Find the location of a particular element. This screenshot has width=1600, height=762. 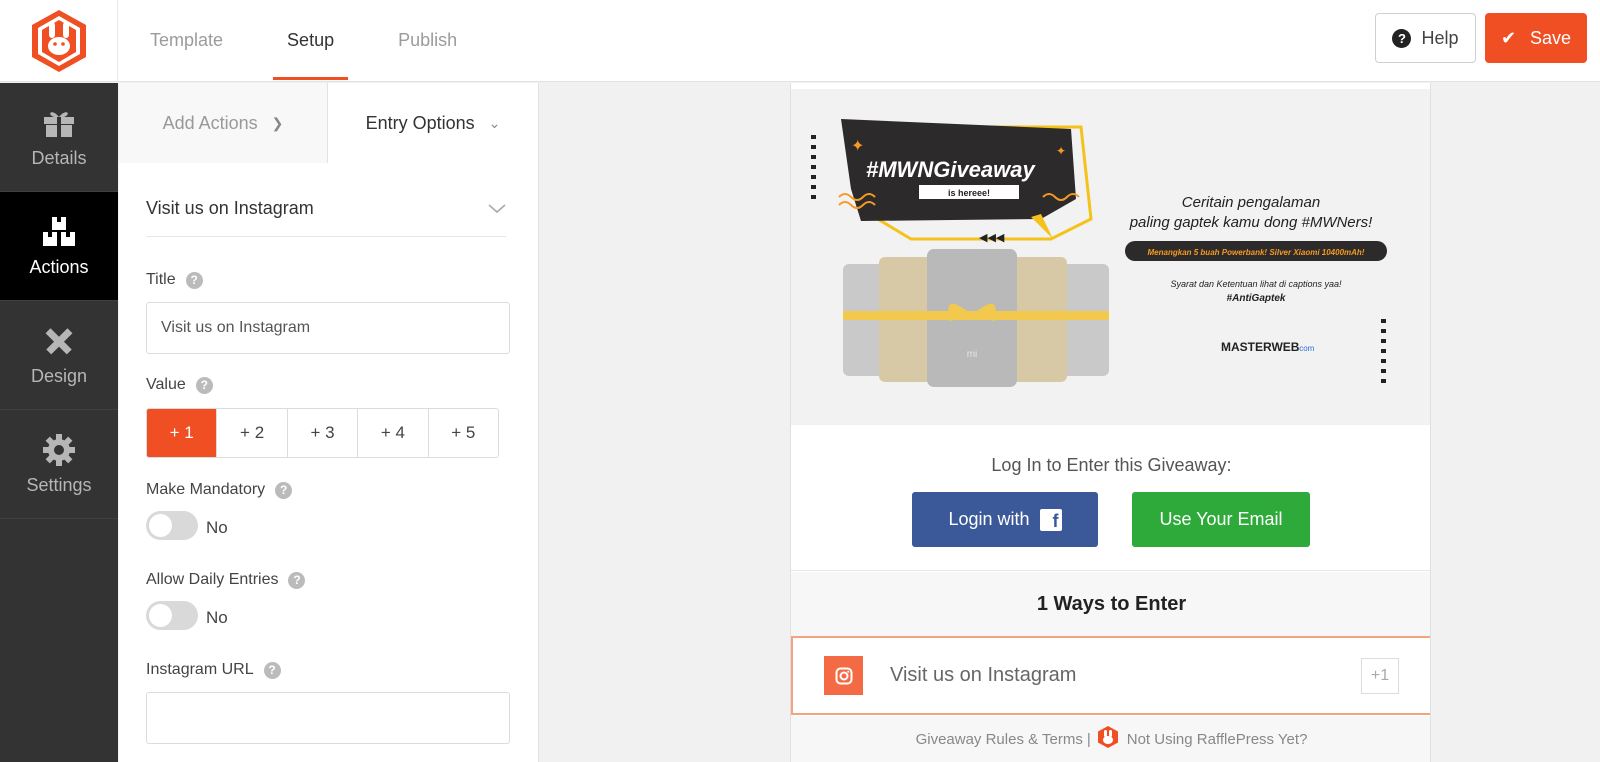

rafflepress-mini-logo-icon is located at coordinates (1108, 739).